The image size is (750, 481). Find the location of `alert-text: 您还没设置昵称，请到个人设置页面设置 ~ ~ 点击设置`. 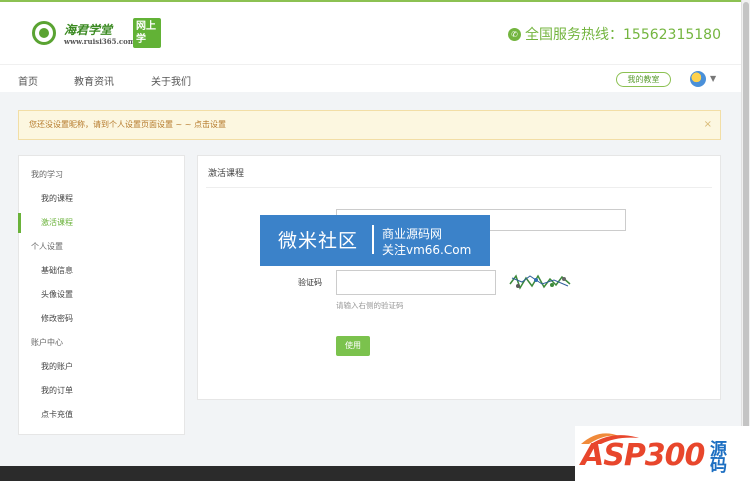

alert-text: 您还没设置昵称，请到个人设置页面设置 ~ ~ 点击设置 is located at coordinates (127, 124).